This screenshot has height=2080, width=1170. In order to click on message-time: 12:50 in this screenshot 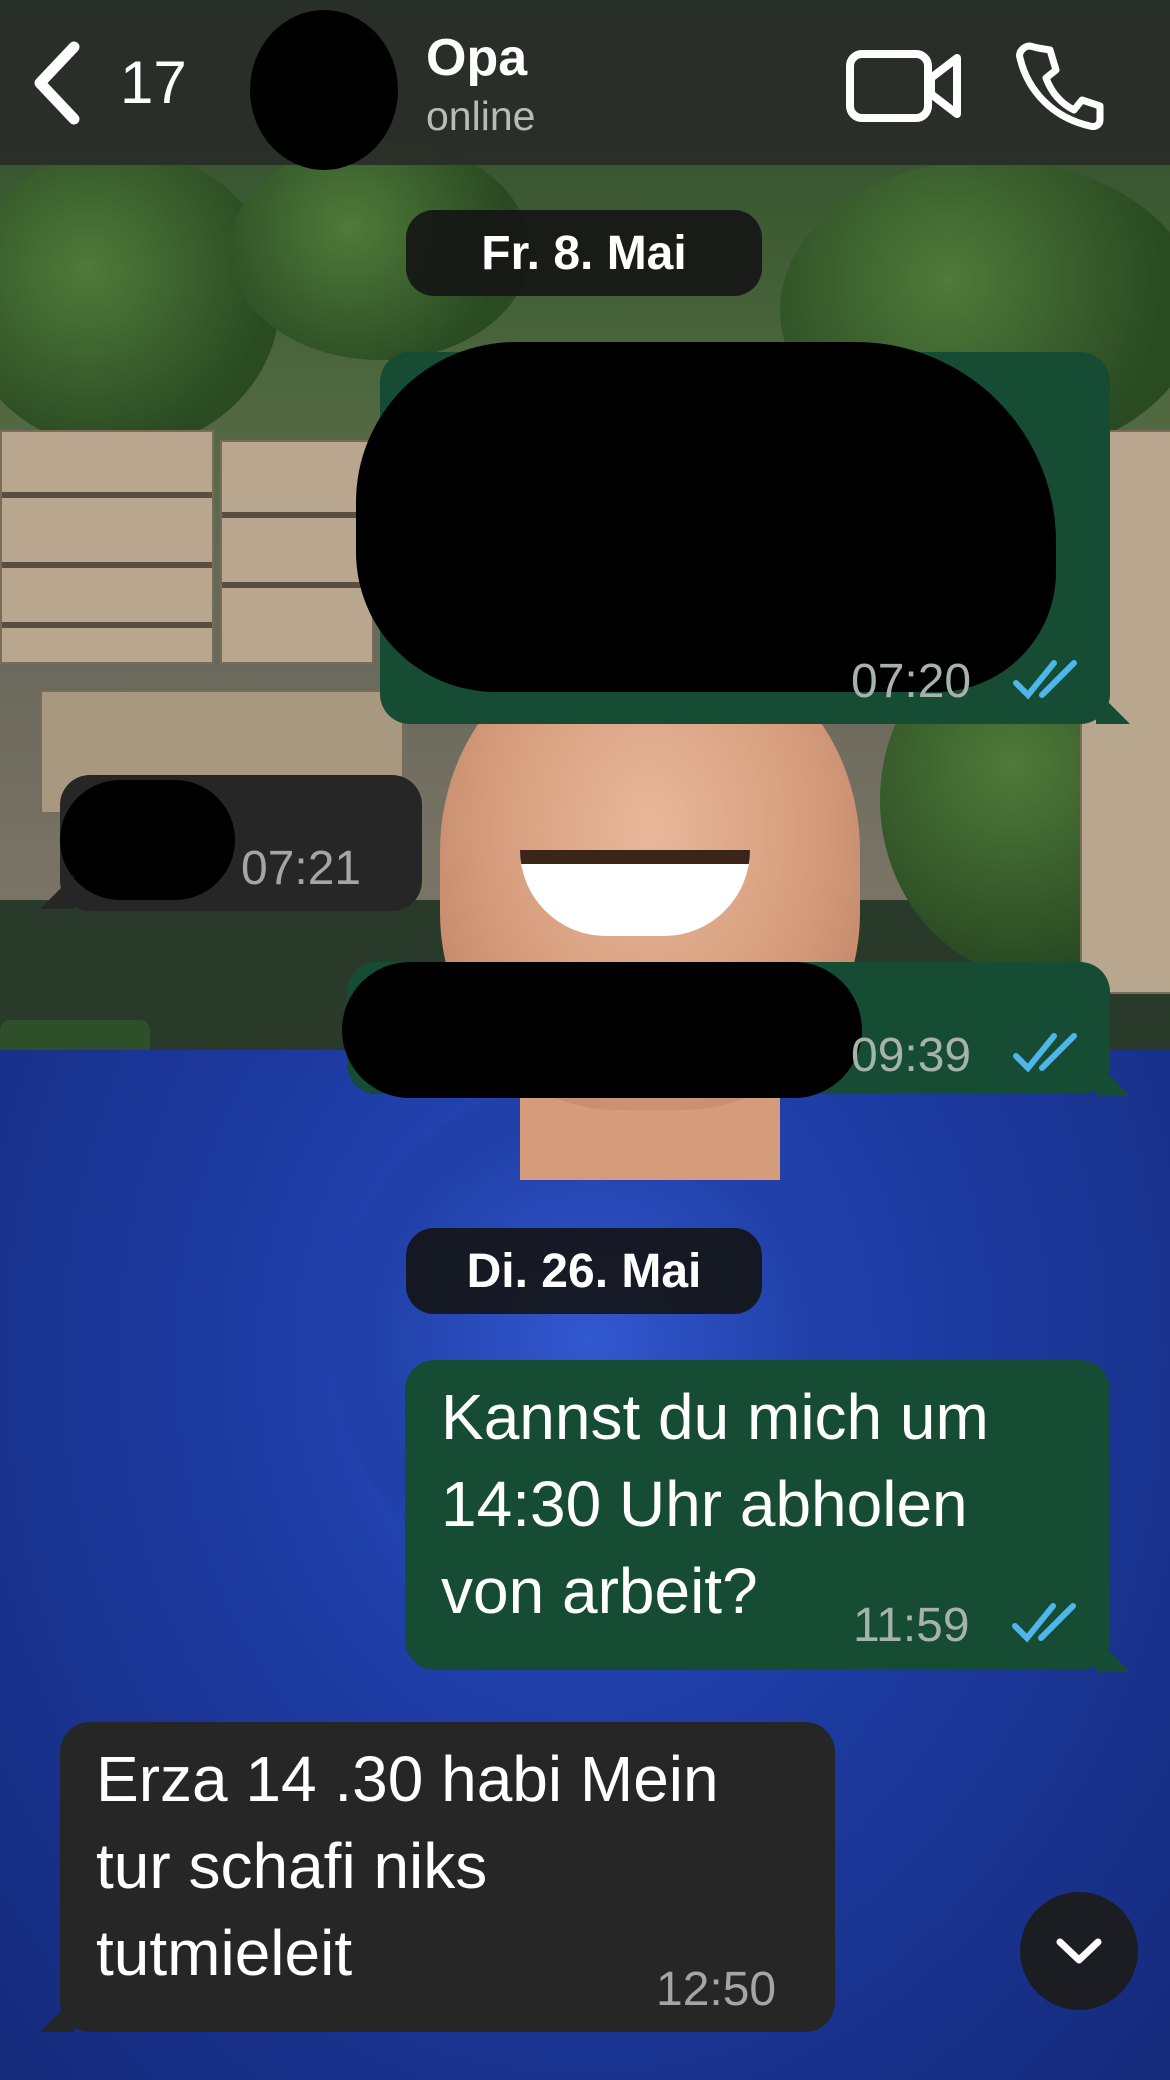, I will do `click(716, 1989)`.